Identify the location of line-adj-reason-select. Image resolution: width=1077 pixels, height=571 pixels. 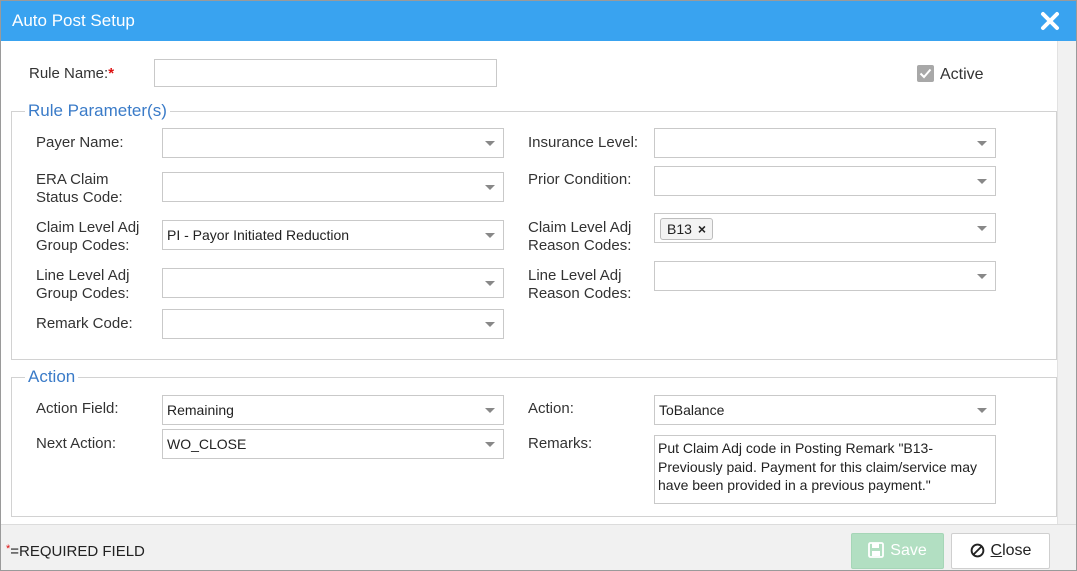
(825, 276).